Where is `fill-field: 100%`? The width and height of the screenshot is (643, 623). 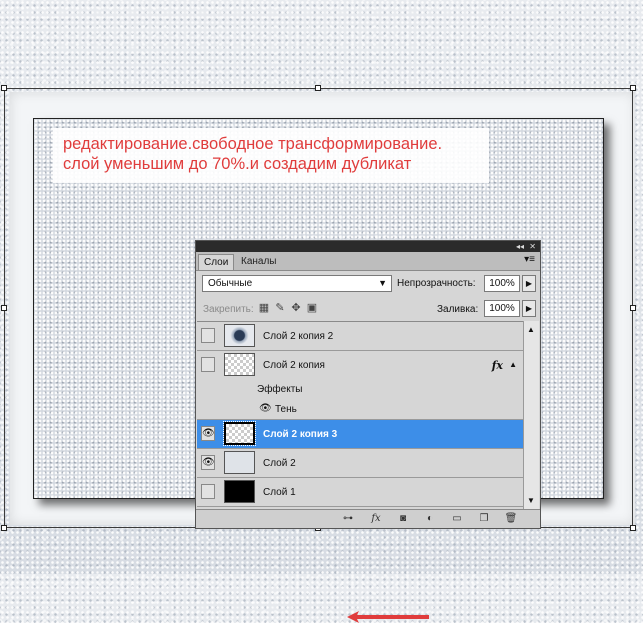 fill-field: 100% is located at coordinates (502, 308).